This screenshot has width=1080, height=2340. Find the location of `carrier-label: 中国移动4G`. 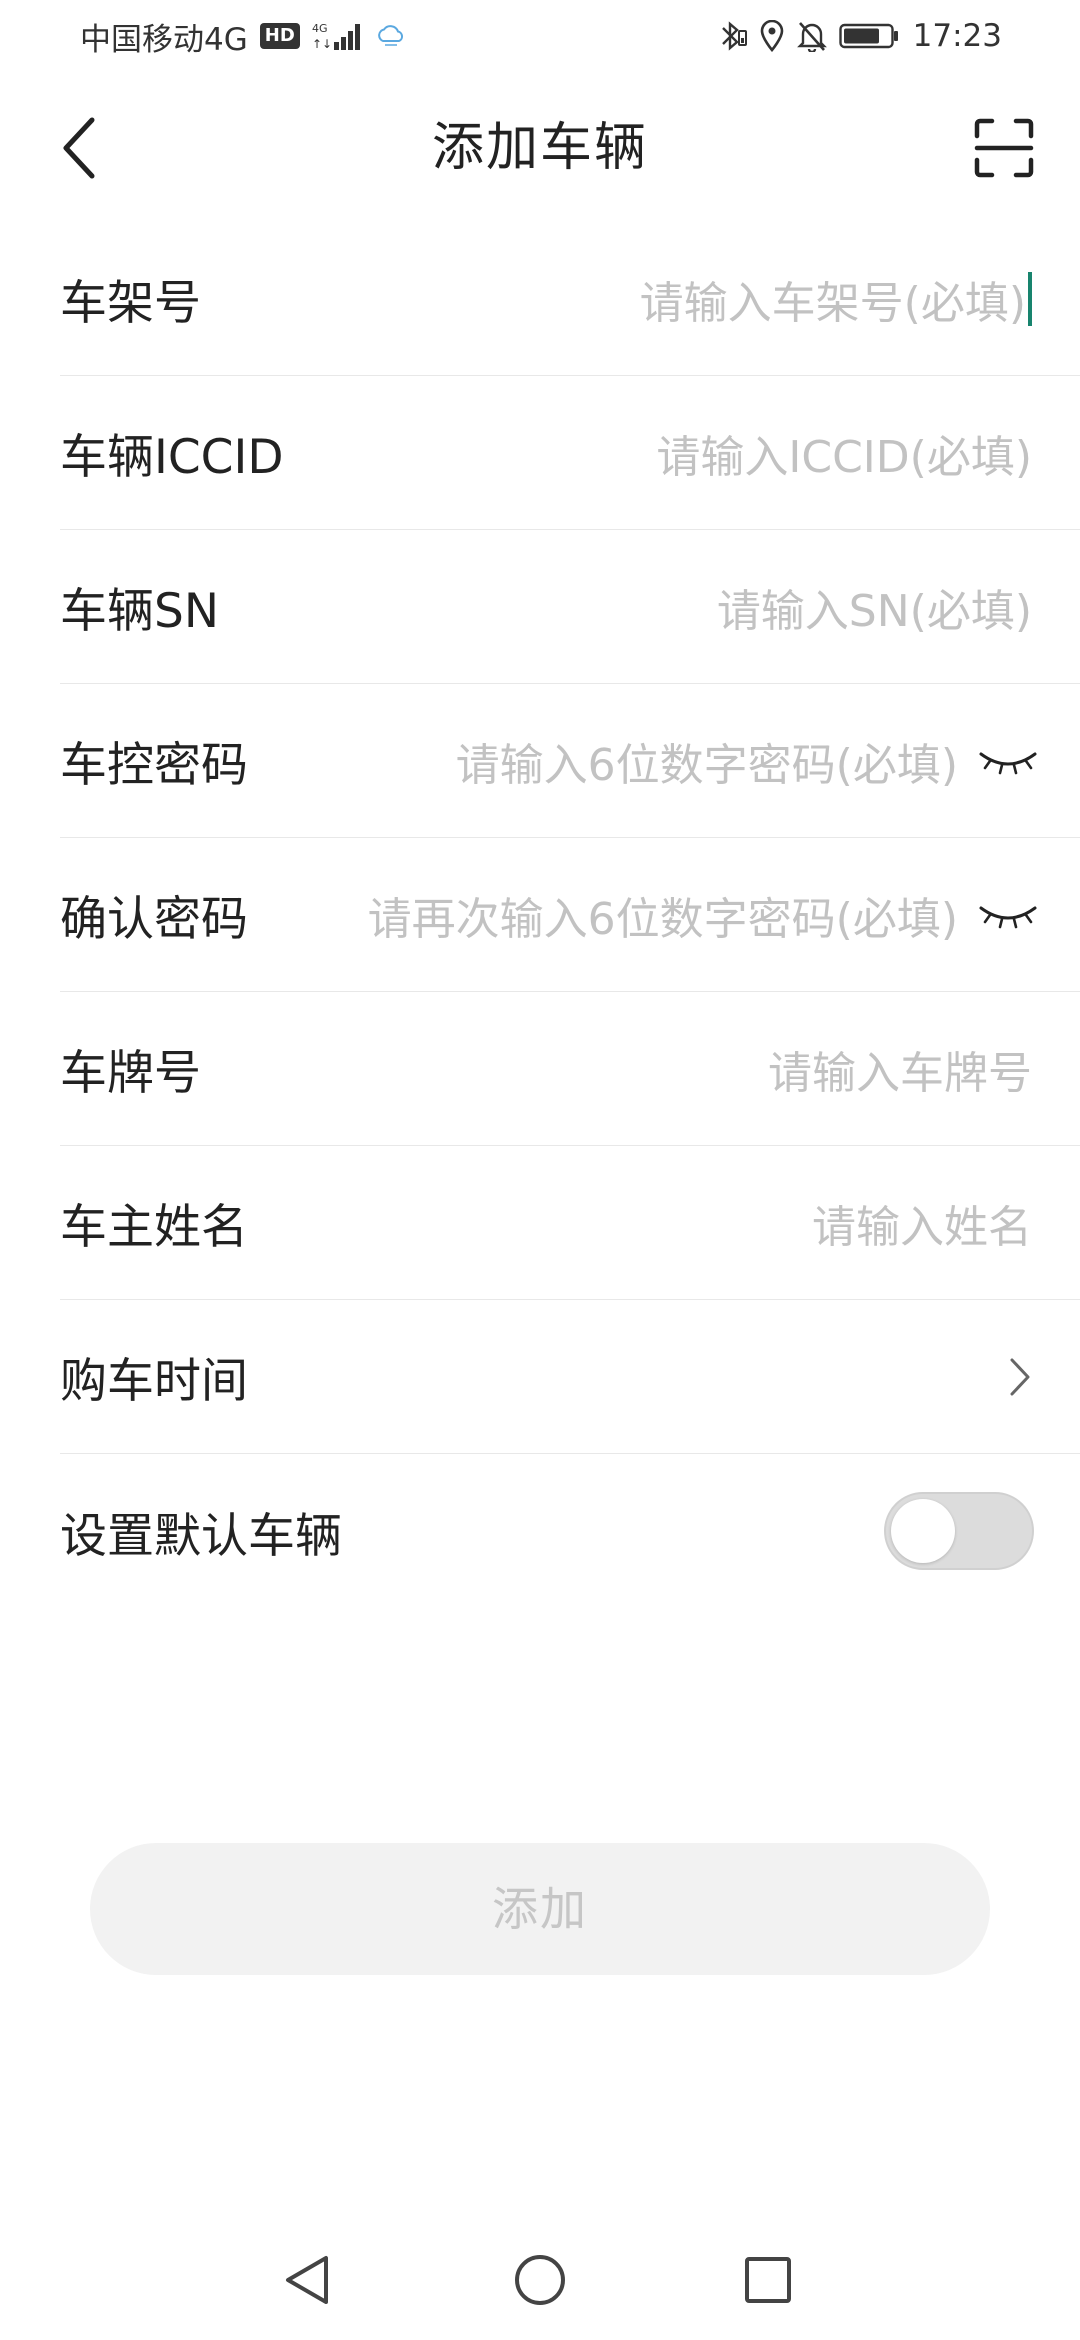

carrier-label: 中国移动4G is located at coordinates (164, 39).